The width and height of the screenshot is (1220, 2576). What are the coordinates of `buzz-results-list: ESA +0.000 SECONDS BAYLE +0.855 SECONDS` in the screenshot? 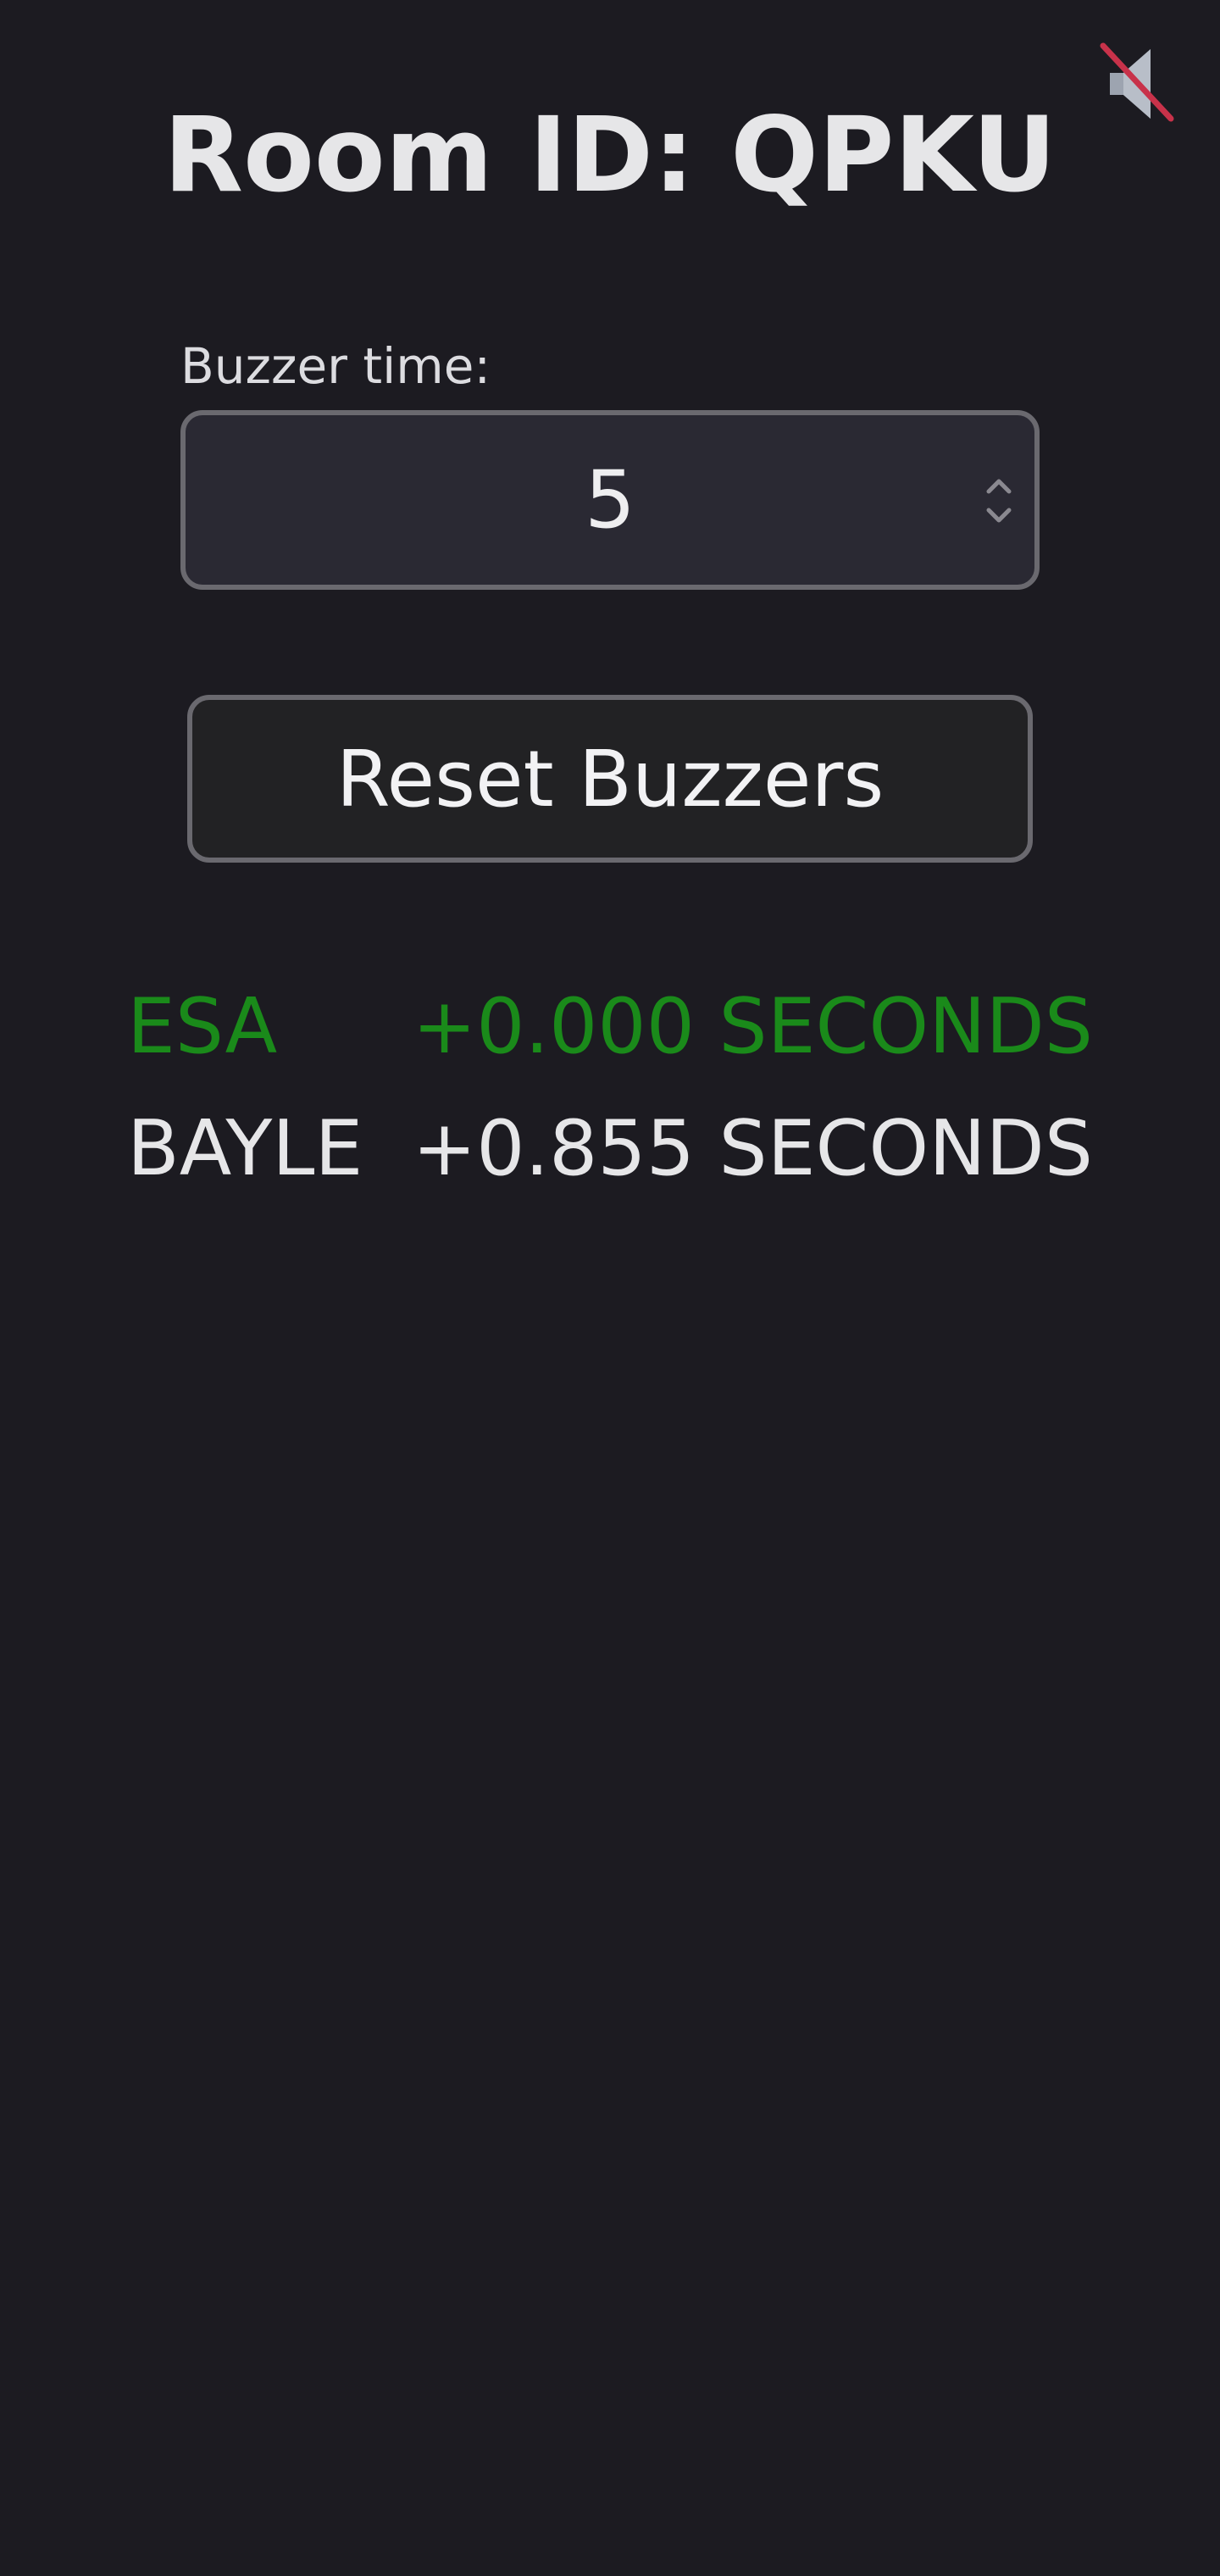 It's located at (610, 1088).